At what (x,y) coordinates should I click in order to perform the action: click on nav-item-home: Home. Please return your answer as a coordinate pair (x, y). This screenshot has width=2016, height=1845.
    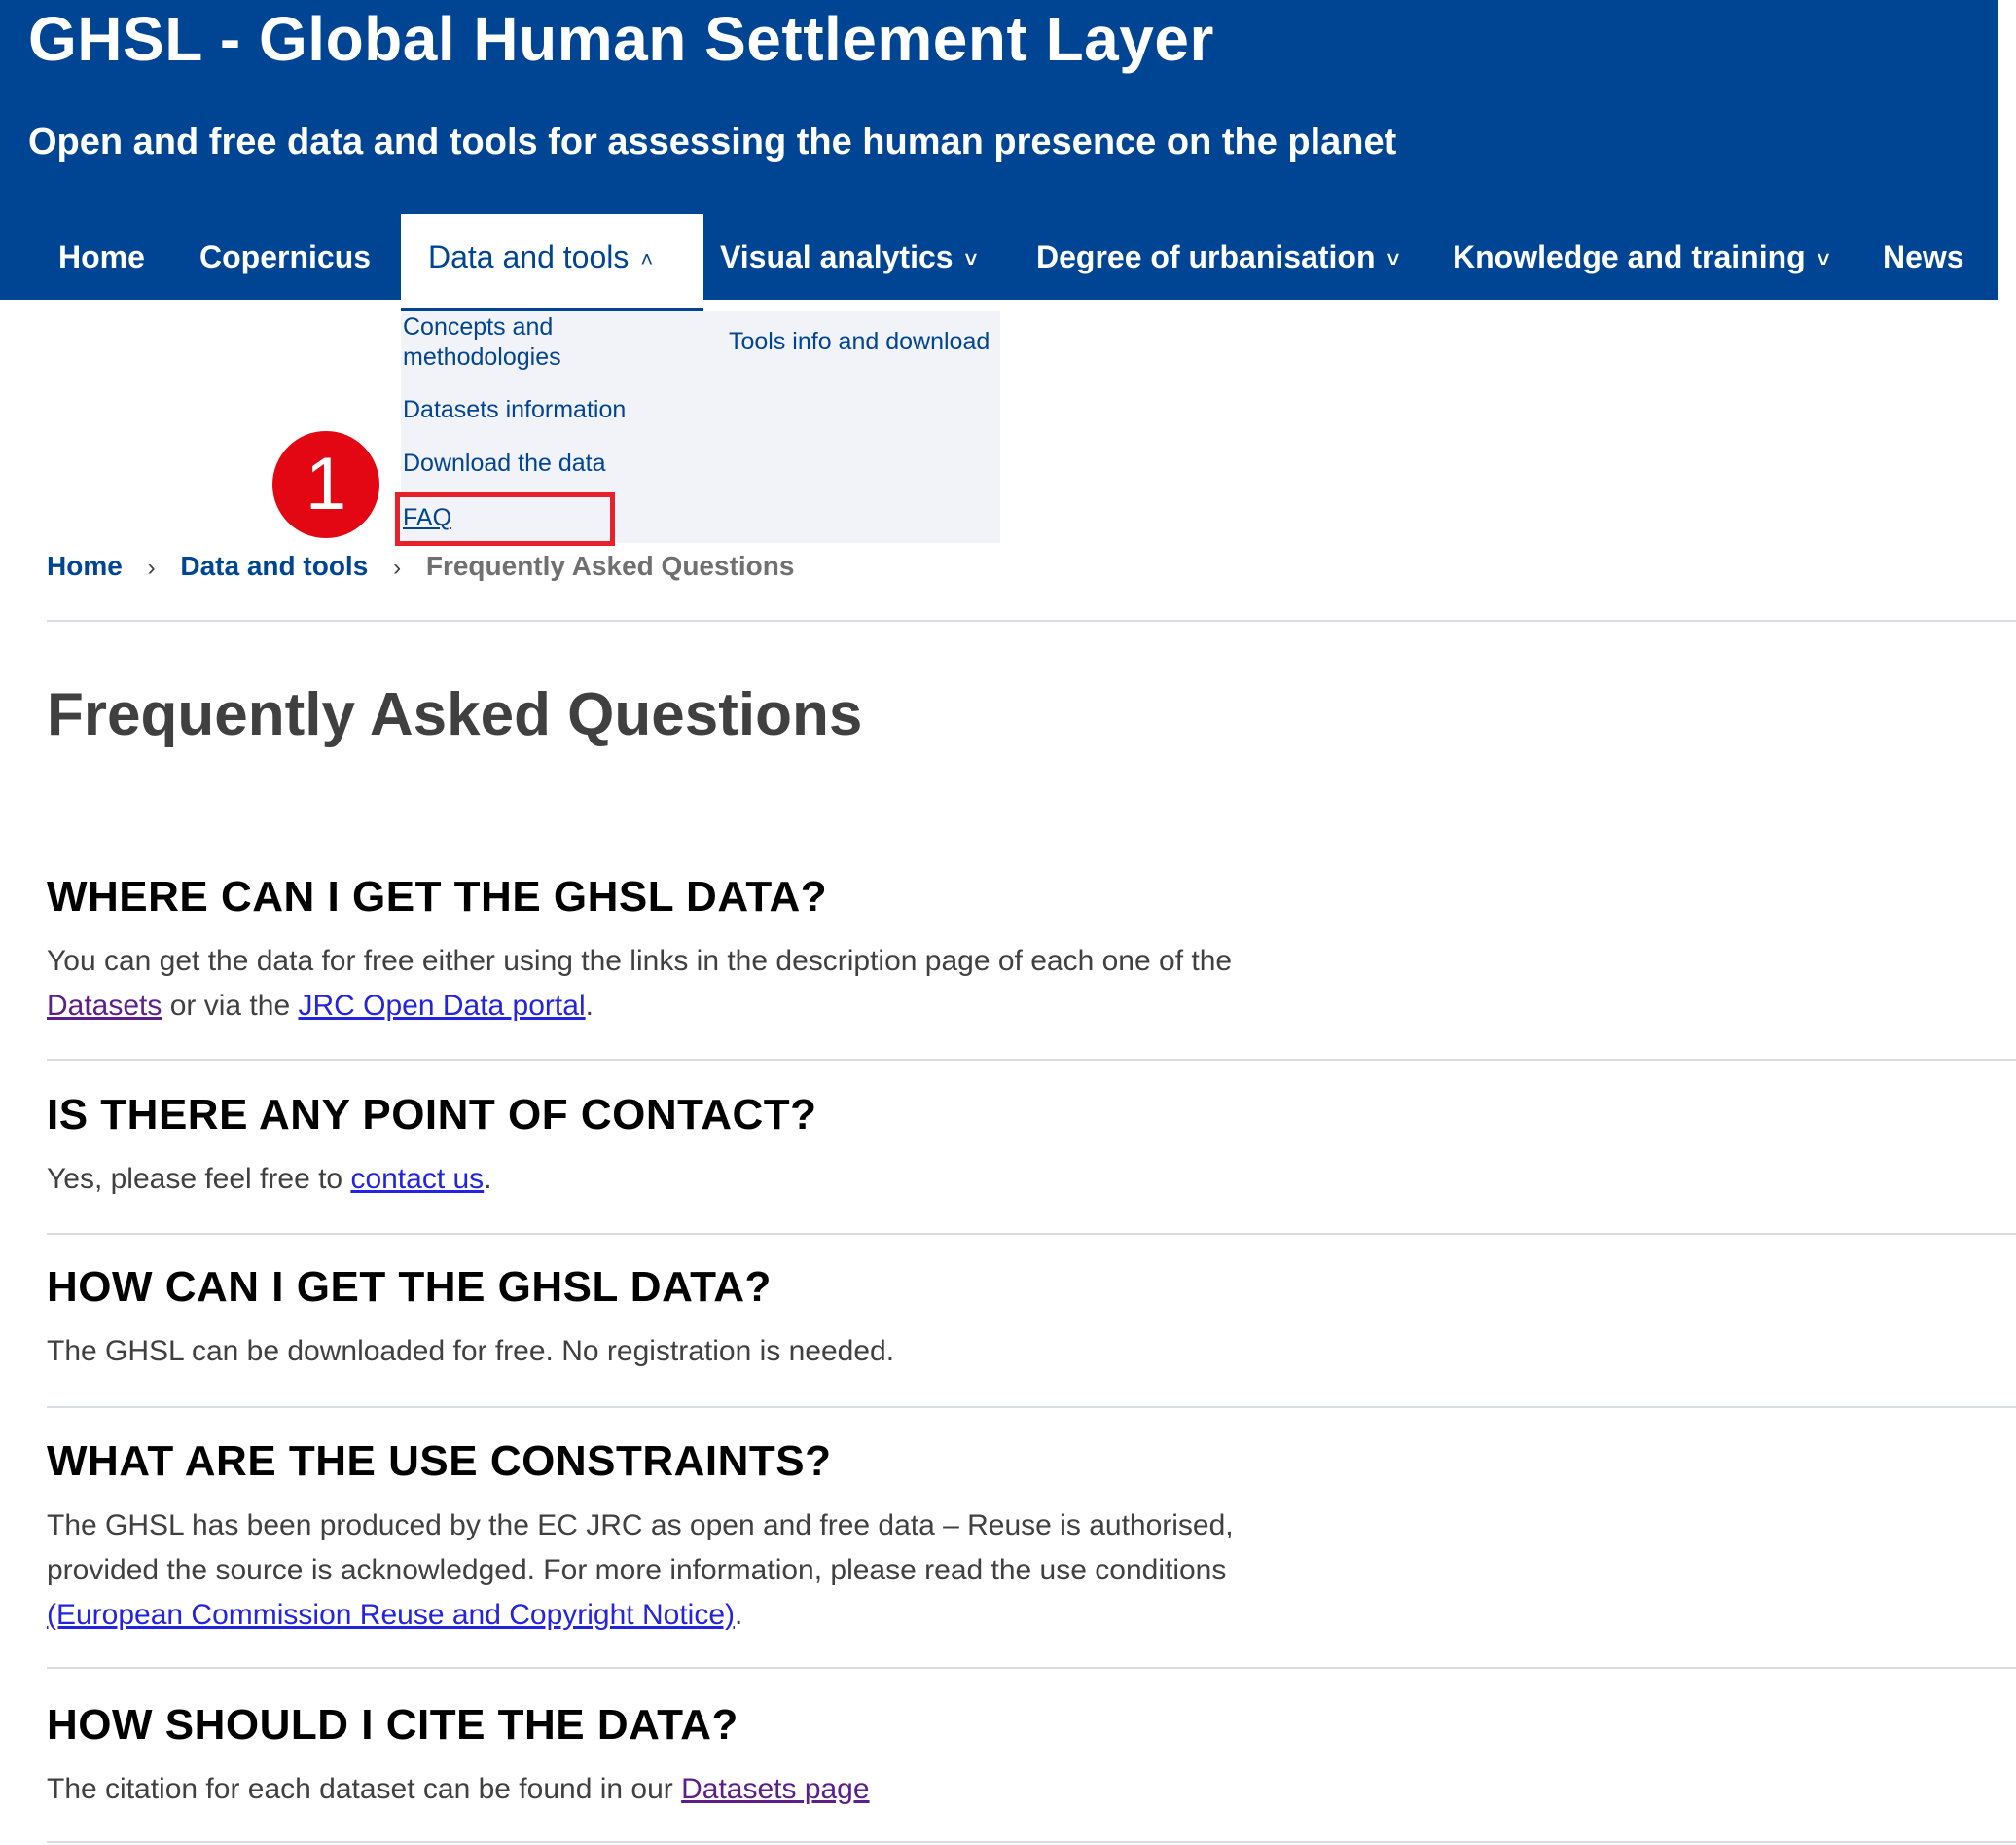
    Looking at the image, I should click on (101, 257).